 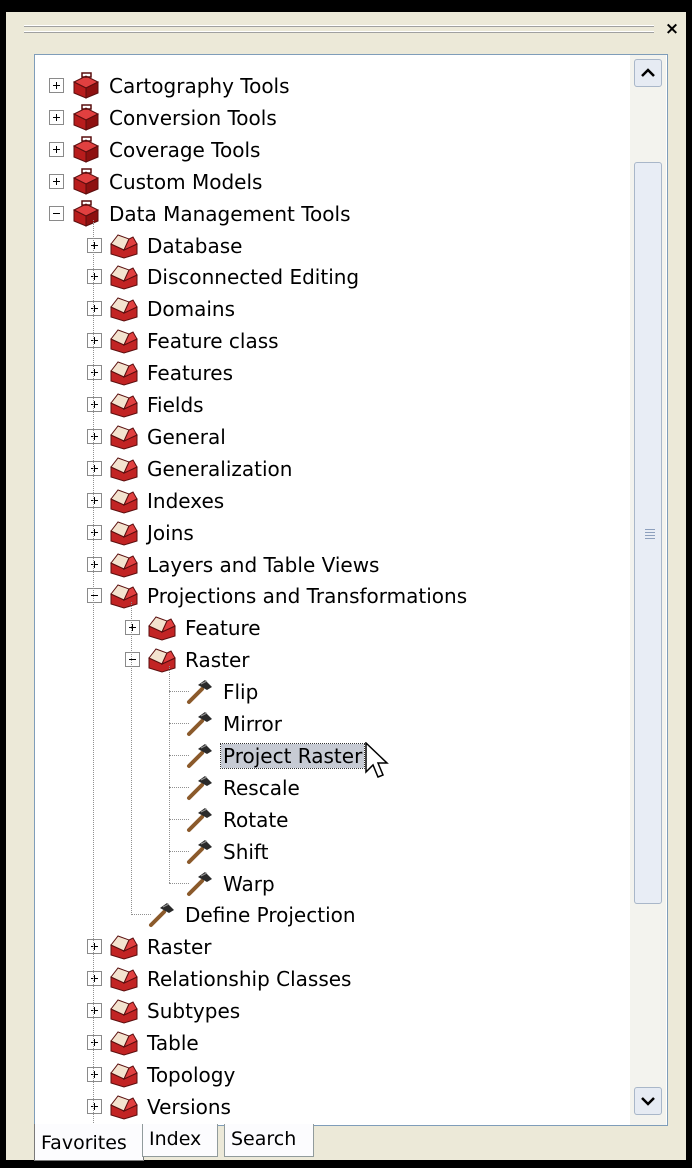 What do you see at coordinates (332, 1106) in the screenshot?
I see `tree-item-toolset: Versions` at bounding box center [332, 1106].